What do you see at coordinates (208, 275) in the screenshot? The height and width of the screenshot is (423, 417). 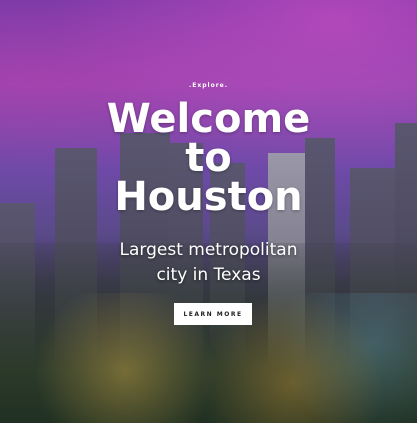 I see `subtitle-line: city in Texas` at bounding box center [208, 275].